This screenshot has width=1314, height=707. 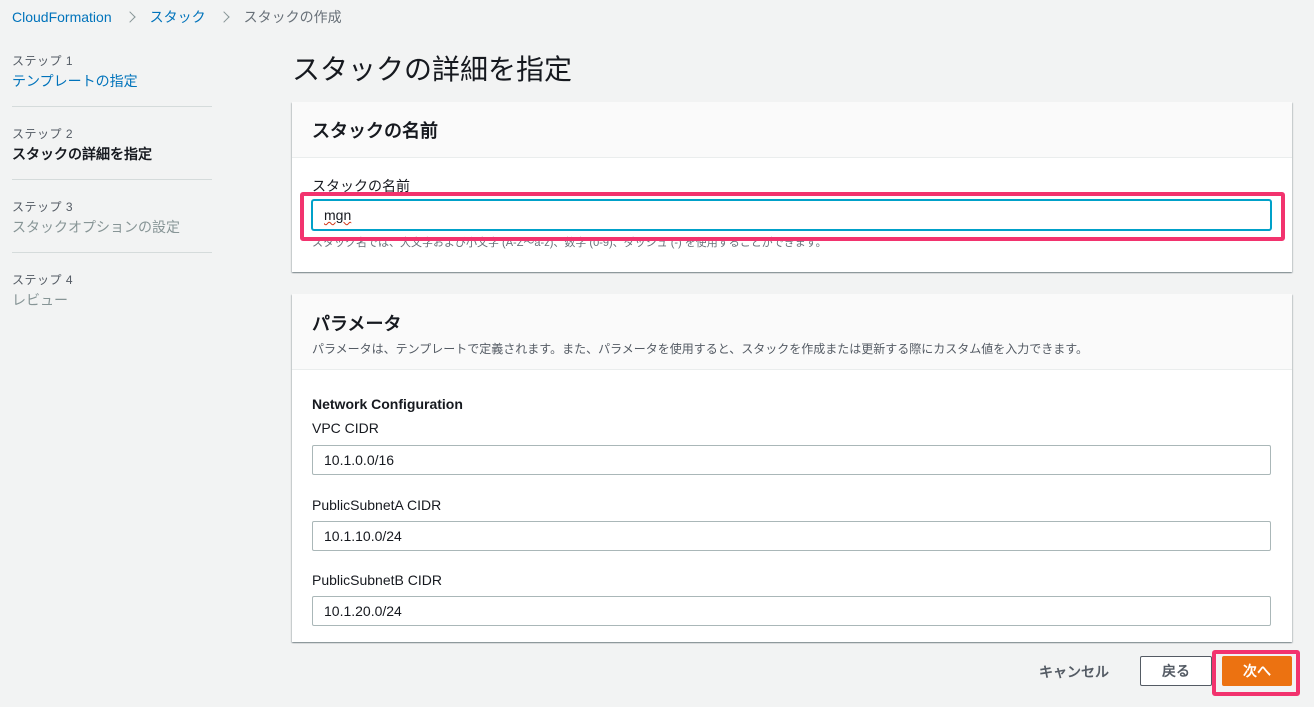 What do you see at coordinates (292, 17) in the screenshot?
I see `breadcrumb-current: スタックの作成` at bounding box center [292, 17].